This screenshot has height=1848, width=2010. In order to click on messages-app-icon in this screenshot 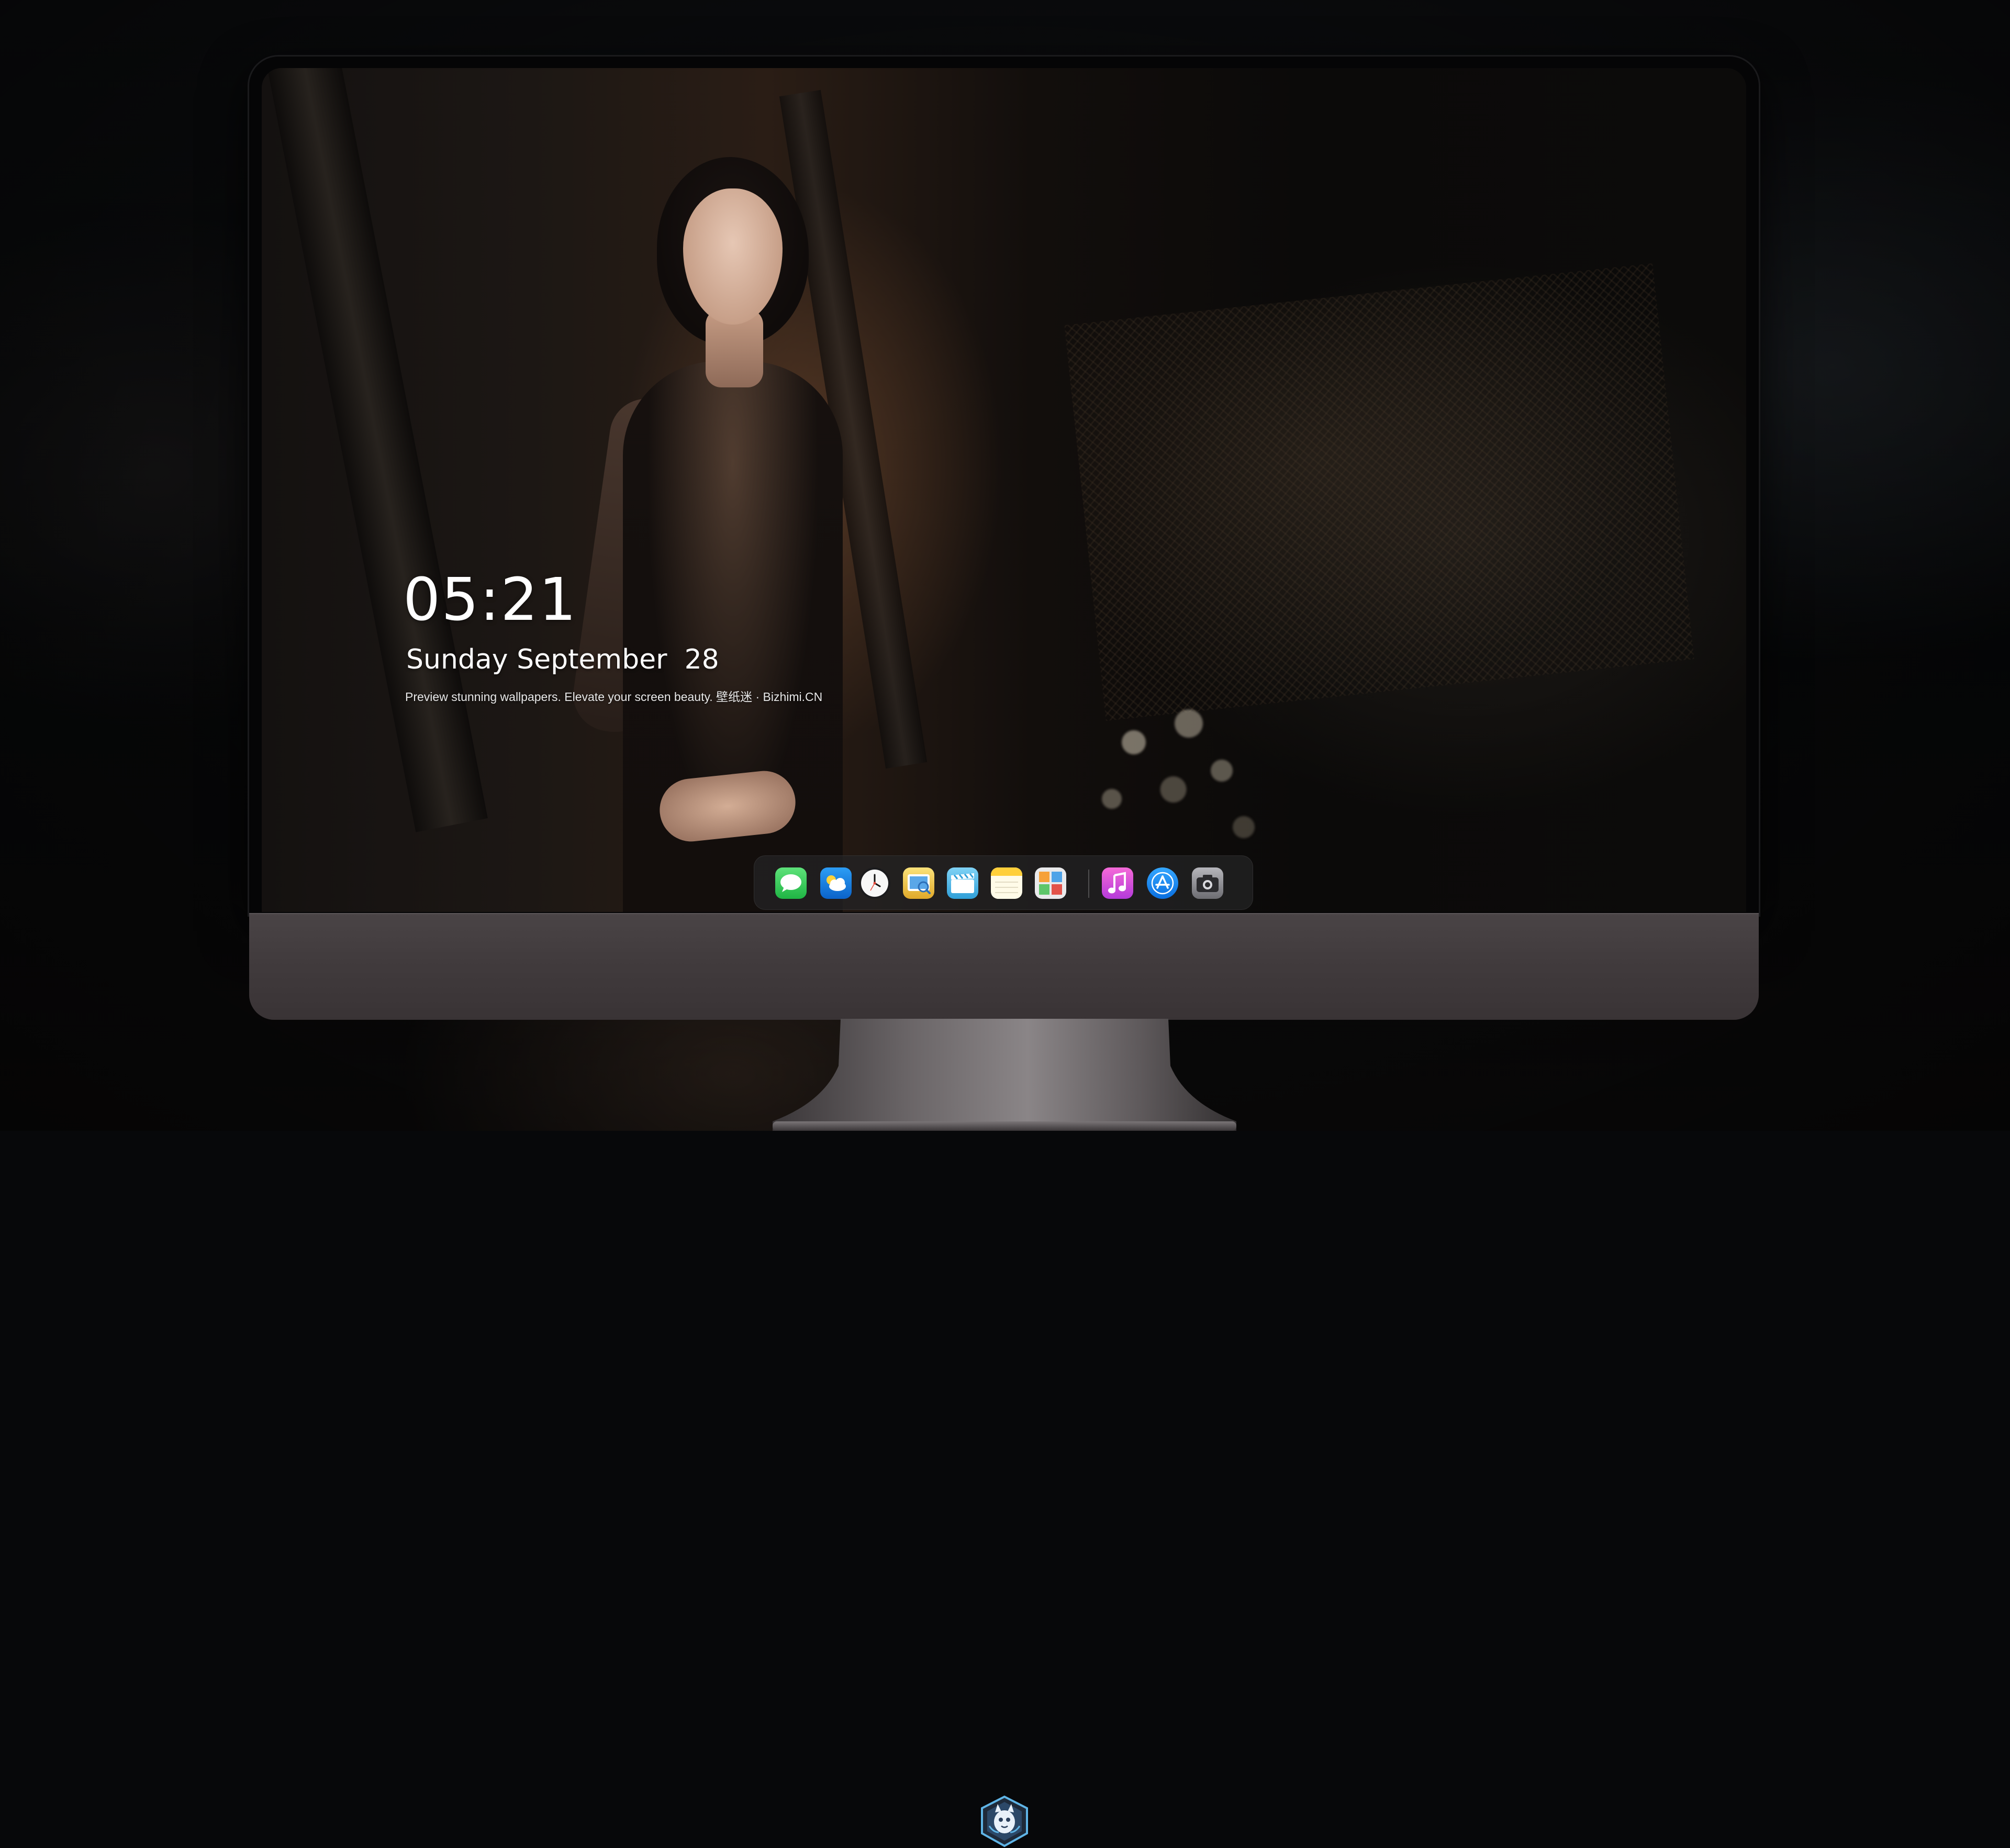, I will do `click(791, 883)`.